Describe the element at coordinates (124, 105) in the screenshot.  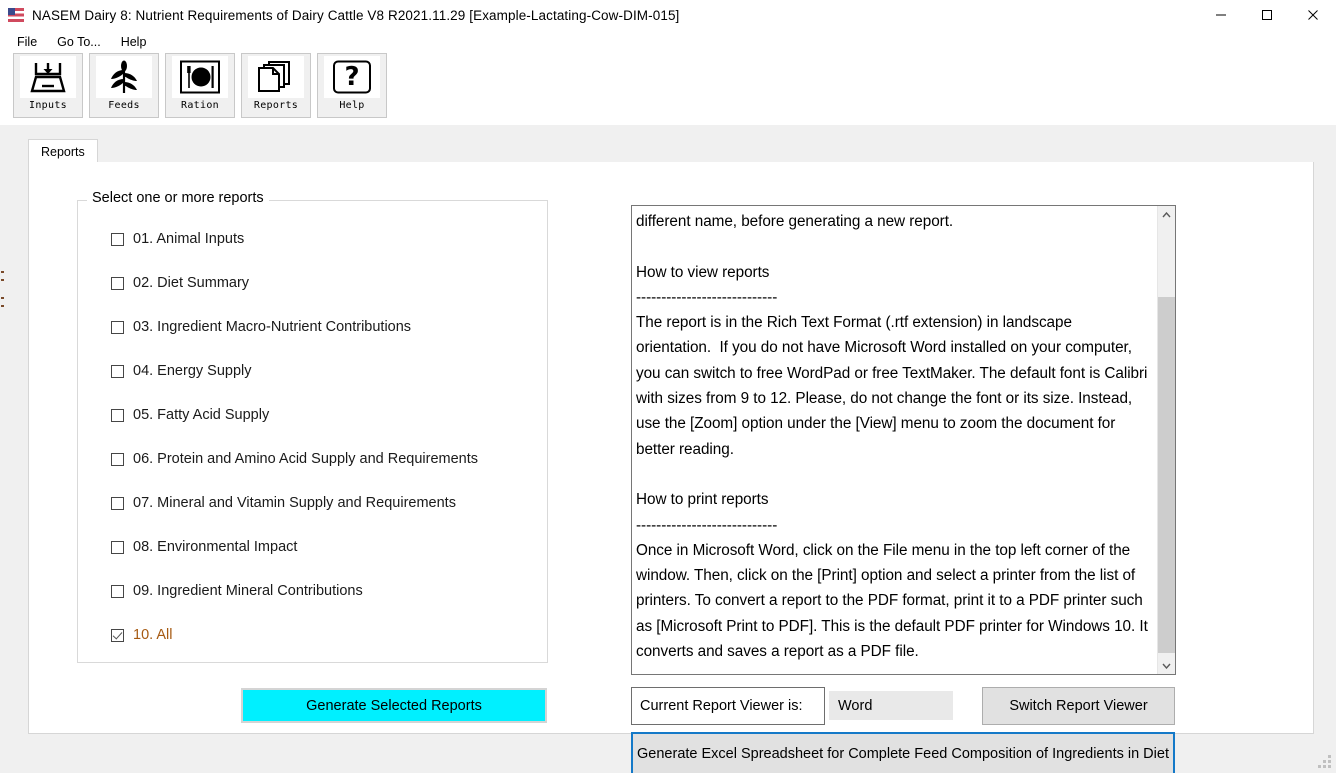
I see `toolbar-label-feeds: Feeds` at that location.